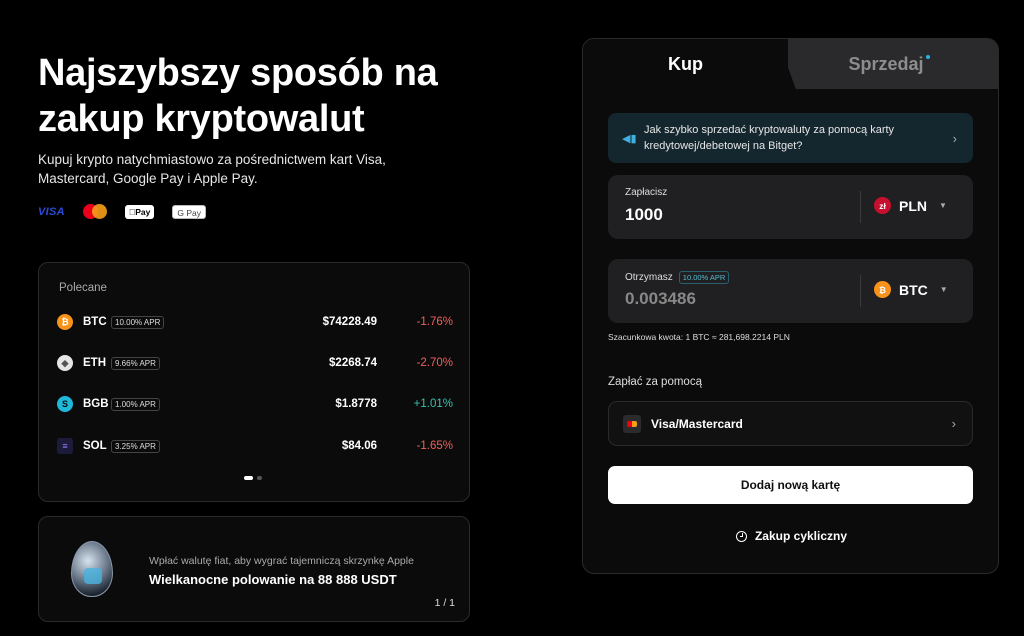 The image size is (1024, 636). I want to click on receive-label: Otrzymasz 10.00% APR, so click(677, 277).